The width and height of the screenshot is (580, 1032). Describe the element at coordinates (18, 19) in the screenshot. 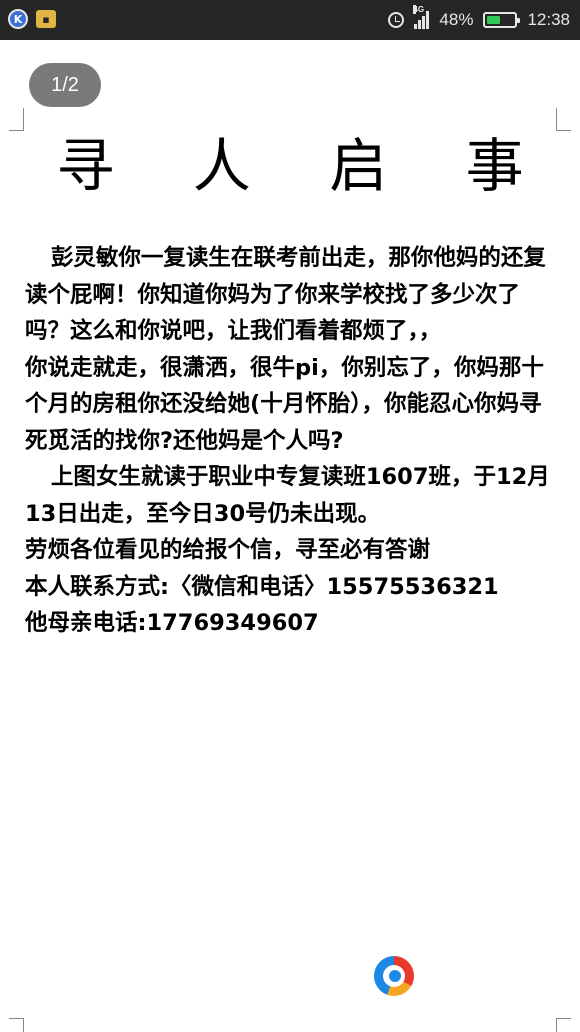

I see `k-app-icon: K` at that location.